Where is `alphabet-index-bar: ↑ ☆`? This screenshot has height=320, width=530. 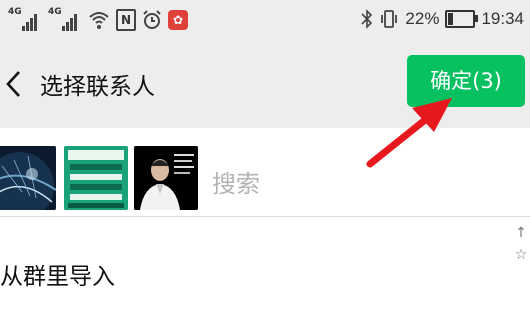
alphabet-index-bar: ↑ ☆ is located at coordinates (521, 244).